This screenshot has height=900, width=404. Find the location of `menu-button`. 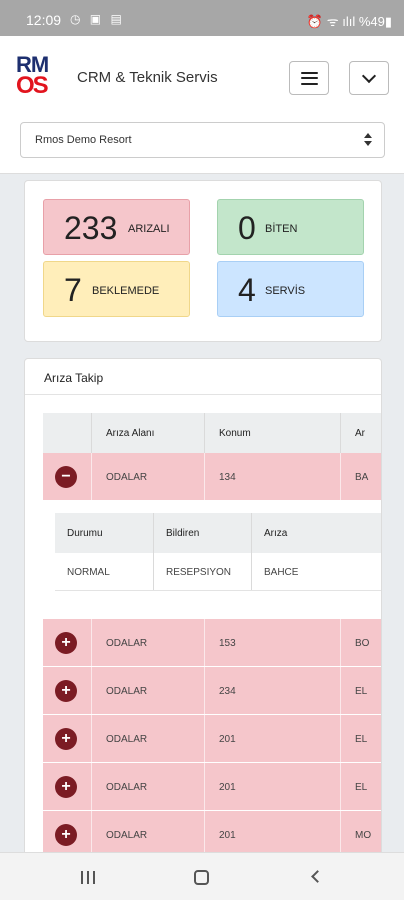

menu-button is located at coordinates (309, 78).